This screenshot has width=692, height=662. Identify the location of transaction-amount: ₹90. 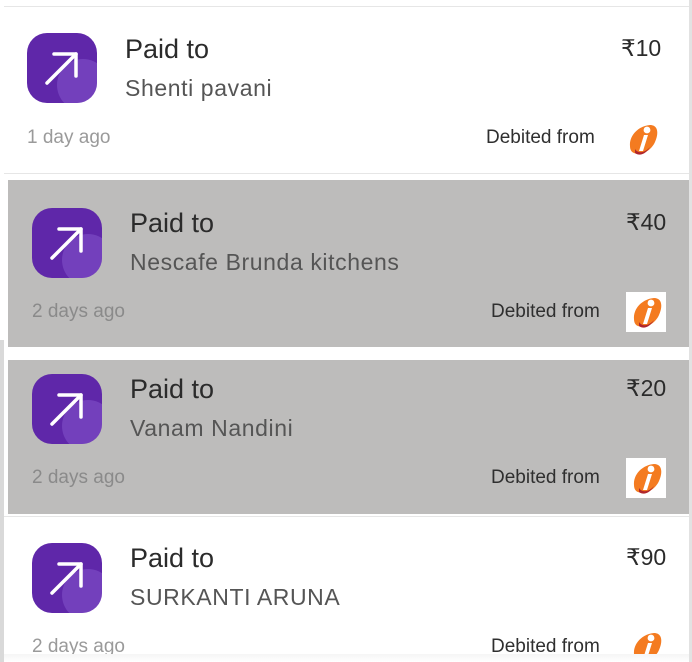
(646, 557).